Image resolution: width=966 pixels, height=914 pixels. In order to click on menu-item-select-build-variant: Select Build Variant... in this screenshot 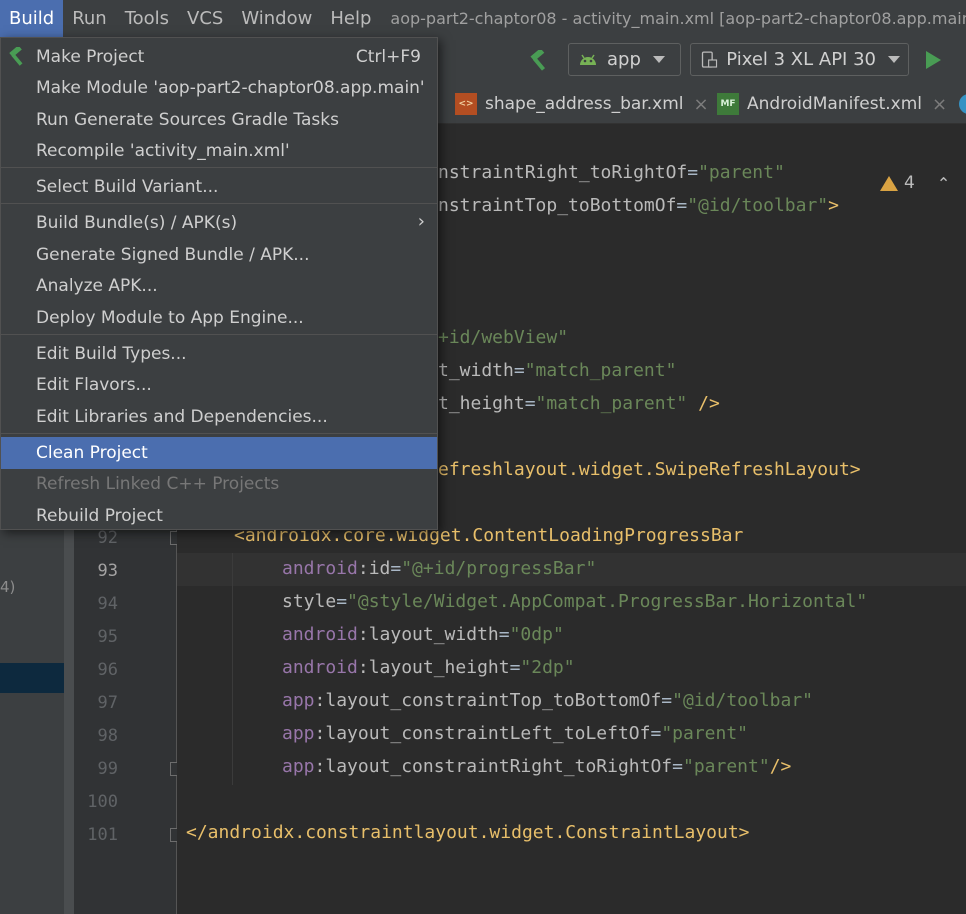, I will do `click(219, 187)`.